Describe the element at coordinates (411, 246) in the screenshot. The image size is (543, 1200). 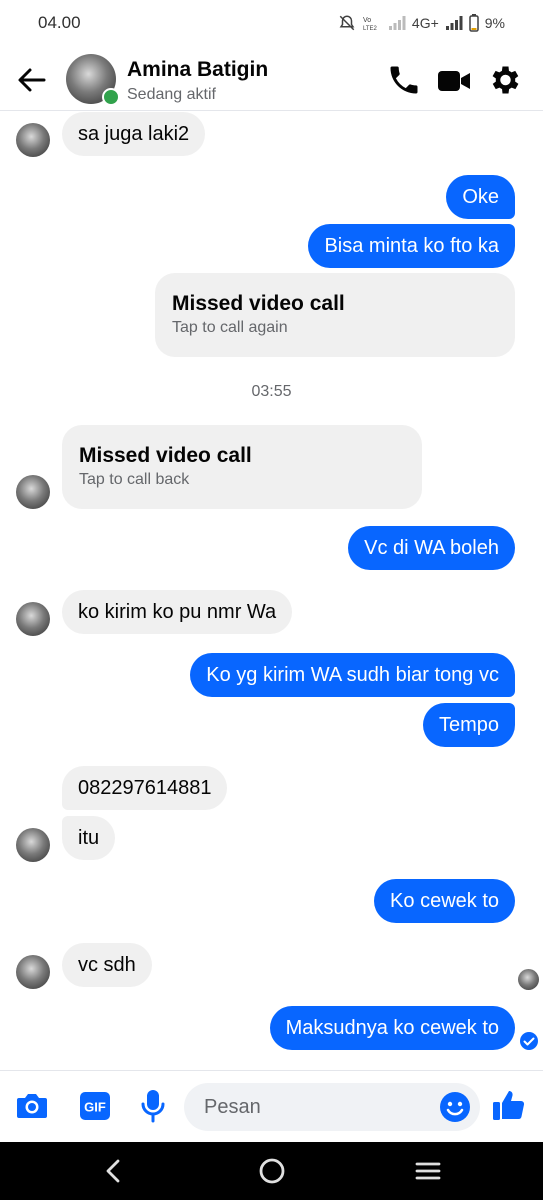
I see `outgoing-message: Bisa minta ko fto ka` at that location.